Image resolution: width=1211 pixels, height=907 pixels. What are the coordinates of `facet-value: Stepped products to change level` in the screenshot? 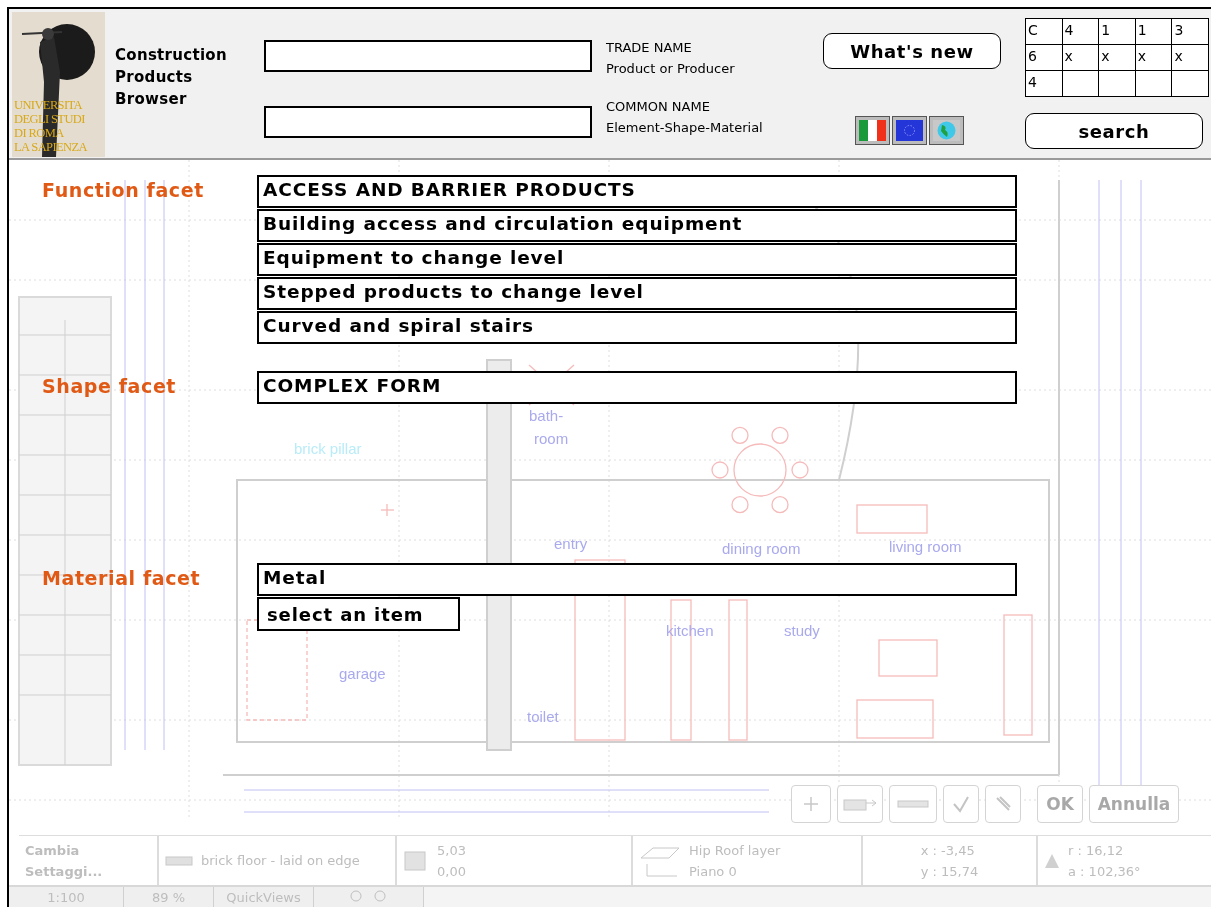 It's located at (637, 293).